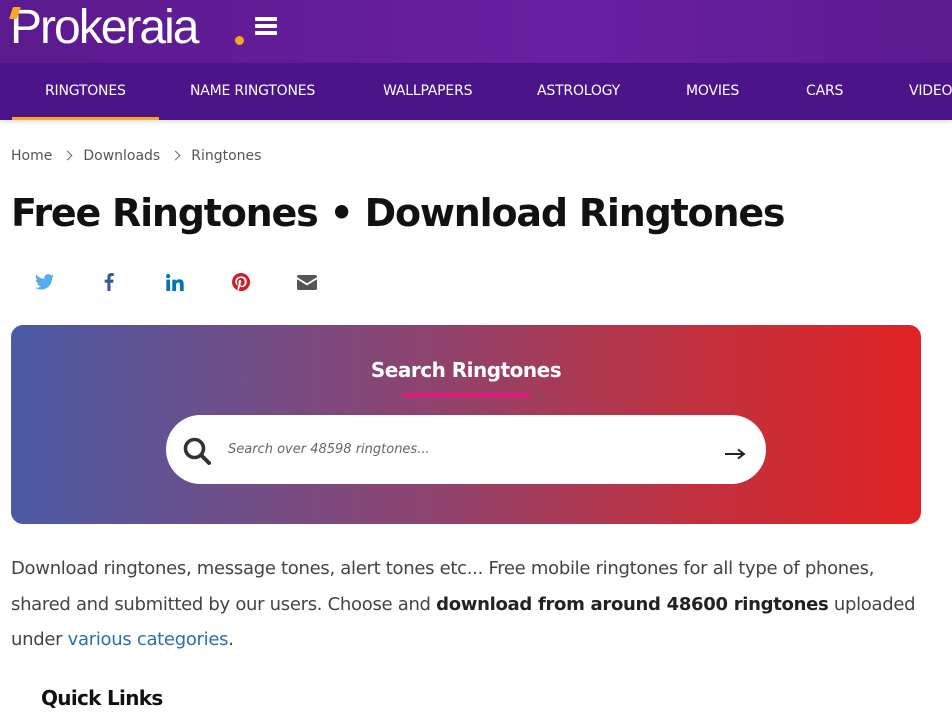  What do you see at coordinates (578, 91) in the screenshot?
I see `nav-item-astrology: ASTROLOGY` at bounding box center [578, 91].